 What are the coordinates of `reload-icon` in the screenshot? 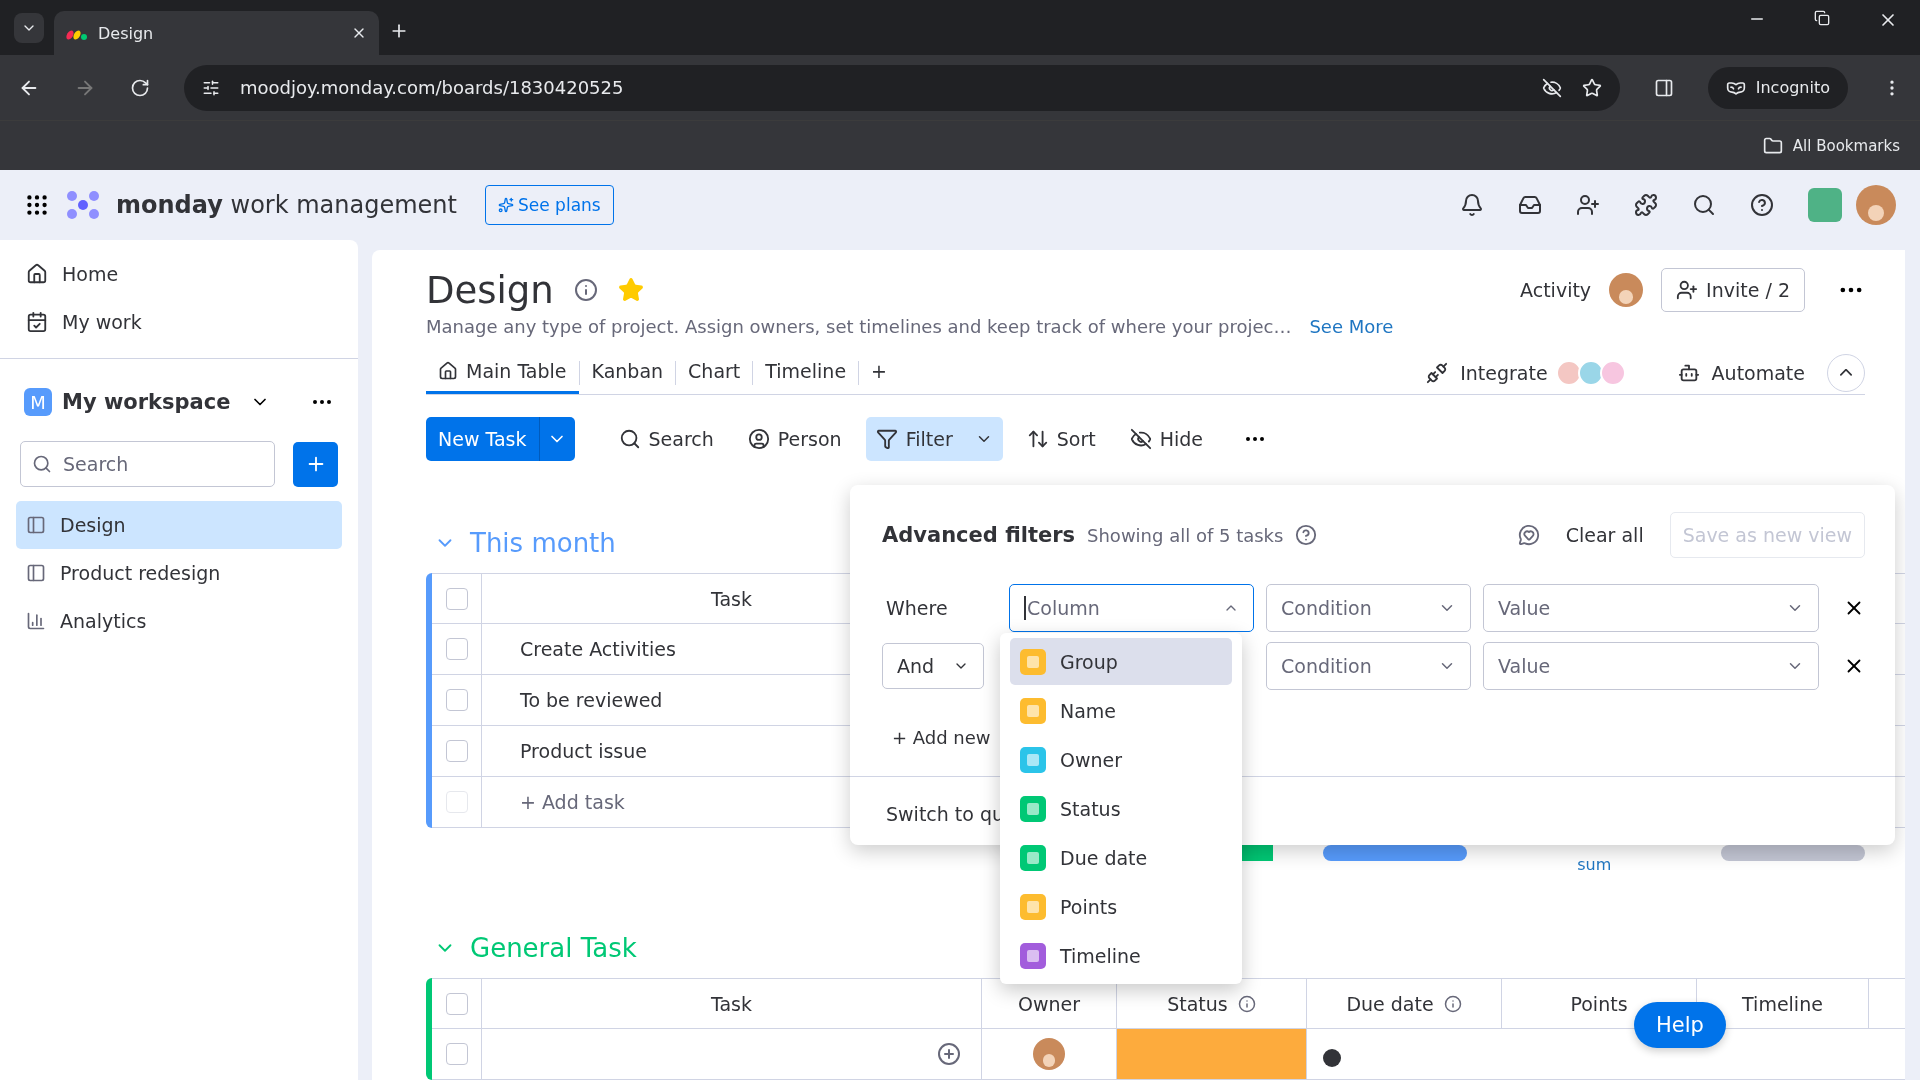 It's located at (140, 87).